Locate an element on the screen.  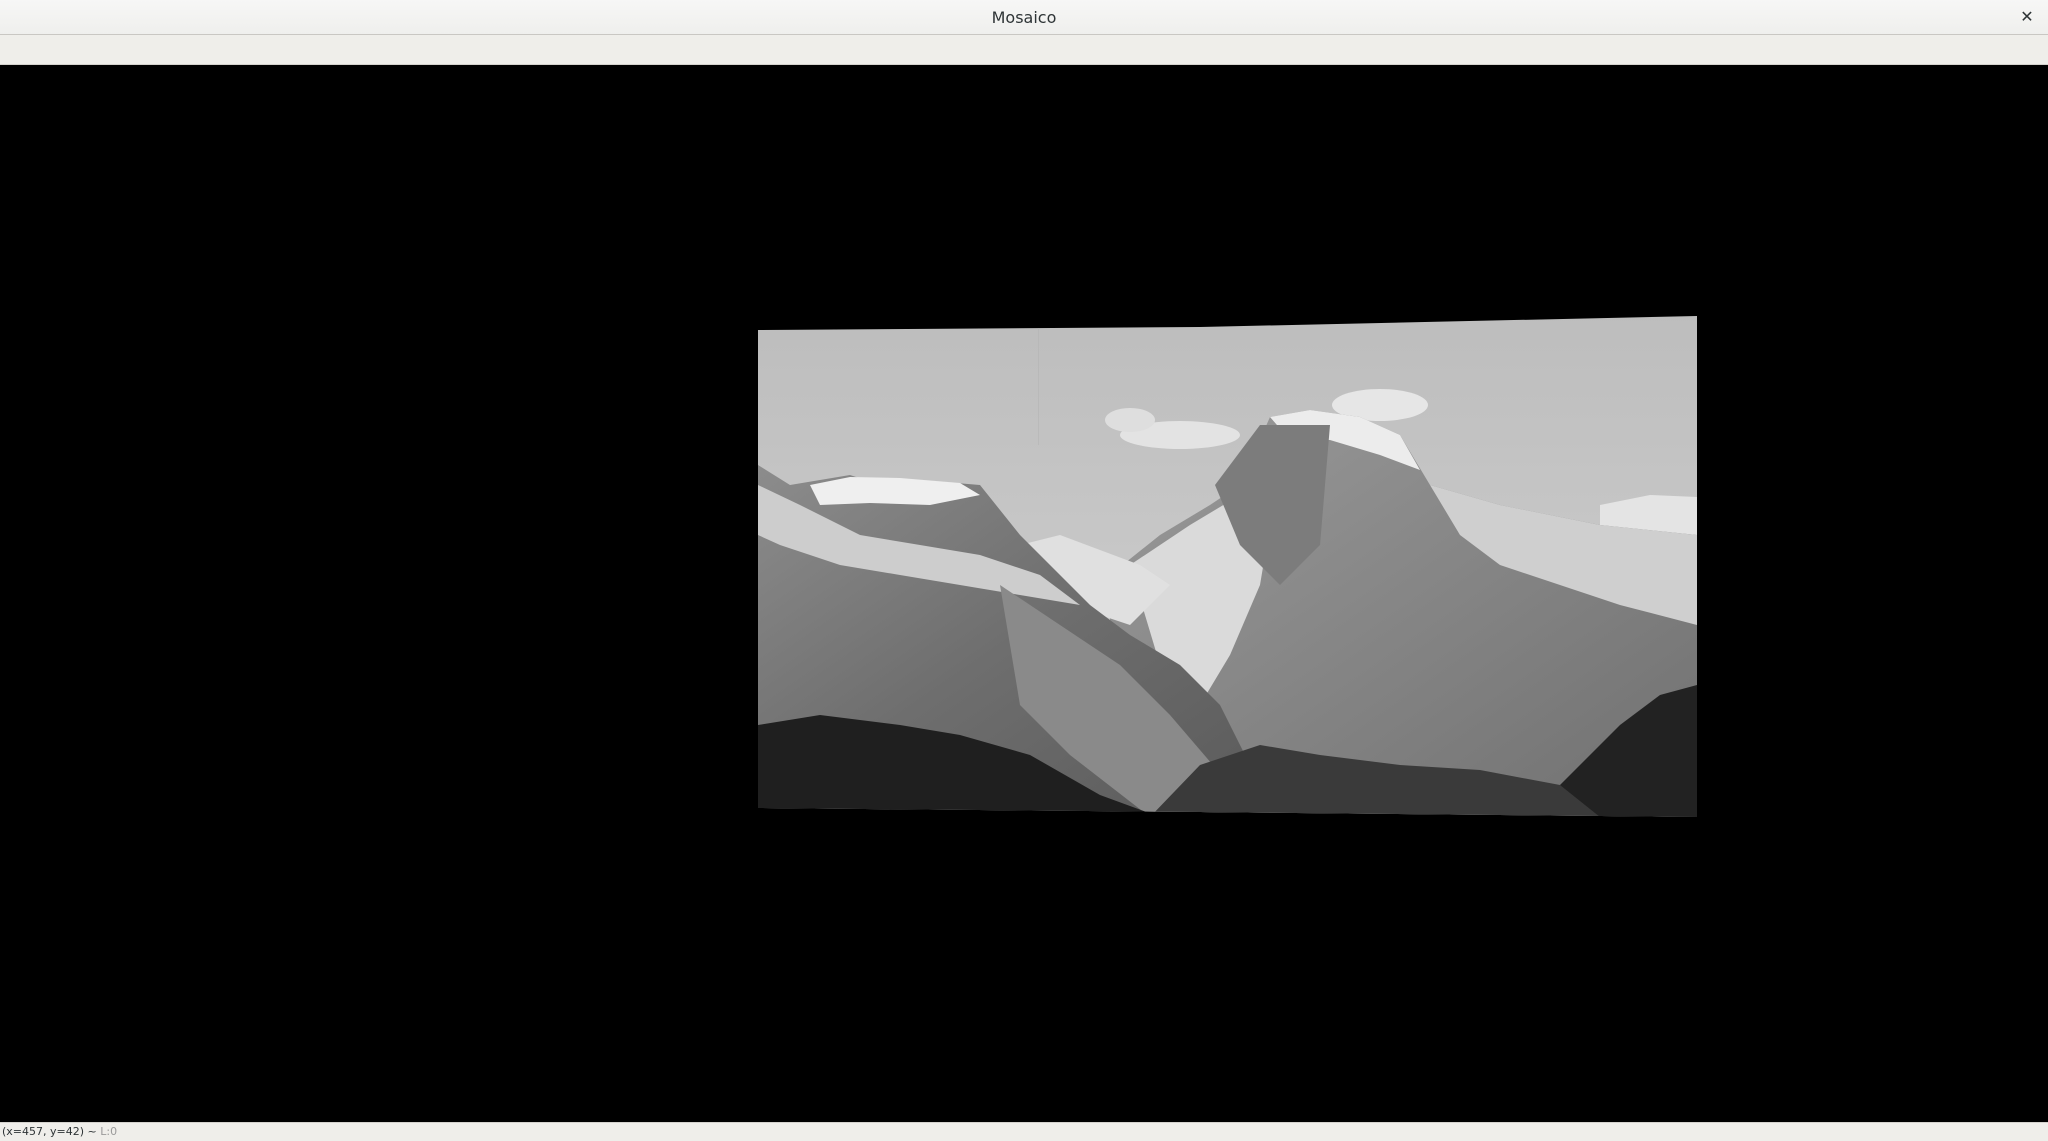
title-bar: Mosaico ✕ is located at coordinates (1024, 17).